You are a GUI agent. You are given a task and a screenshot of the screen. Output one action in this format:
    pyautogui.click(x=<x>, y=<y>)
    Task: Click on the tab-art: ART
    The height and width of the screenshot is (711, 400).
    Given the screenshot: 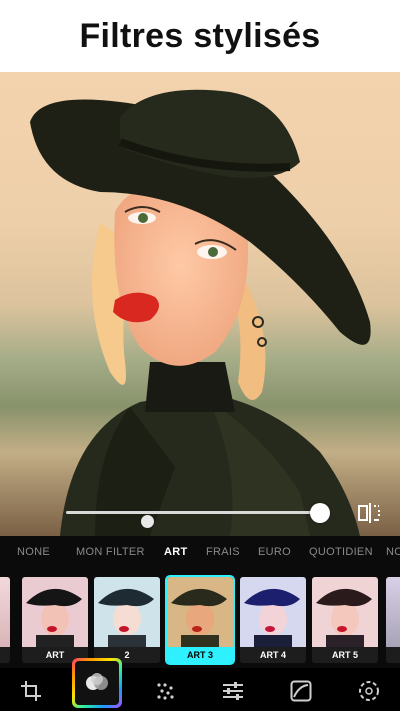 What is the action you would take?
    pyautogui.click(x=176, y=552)
    